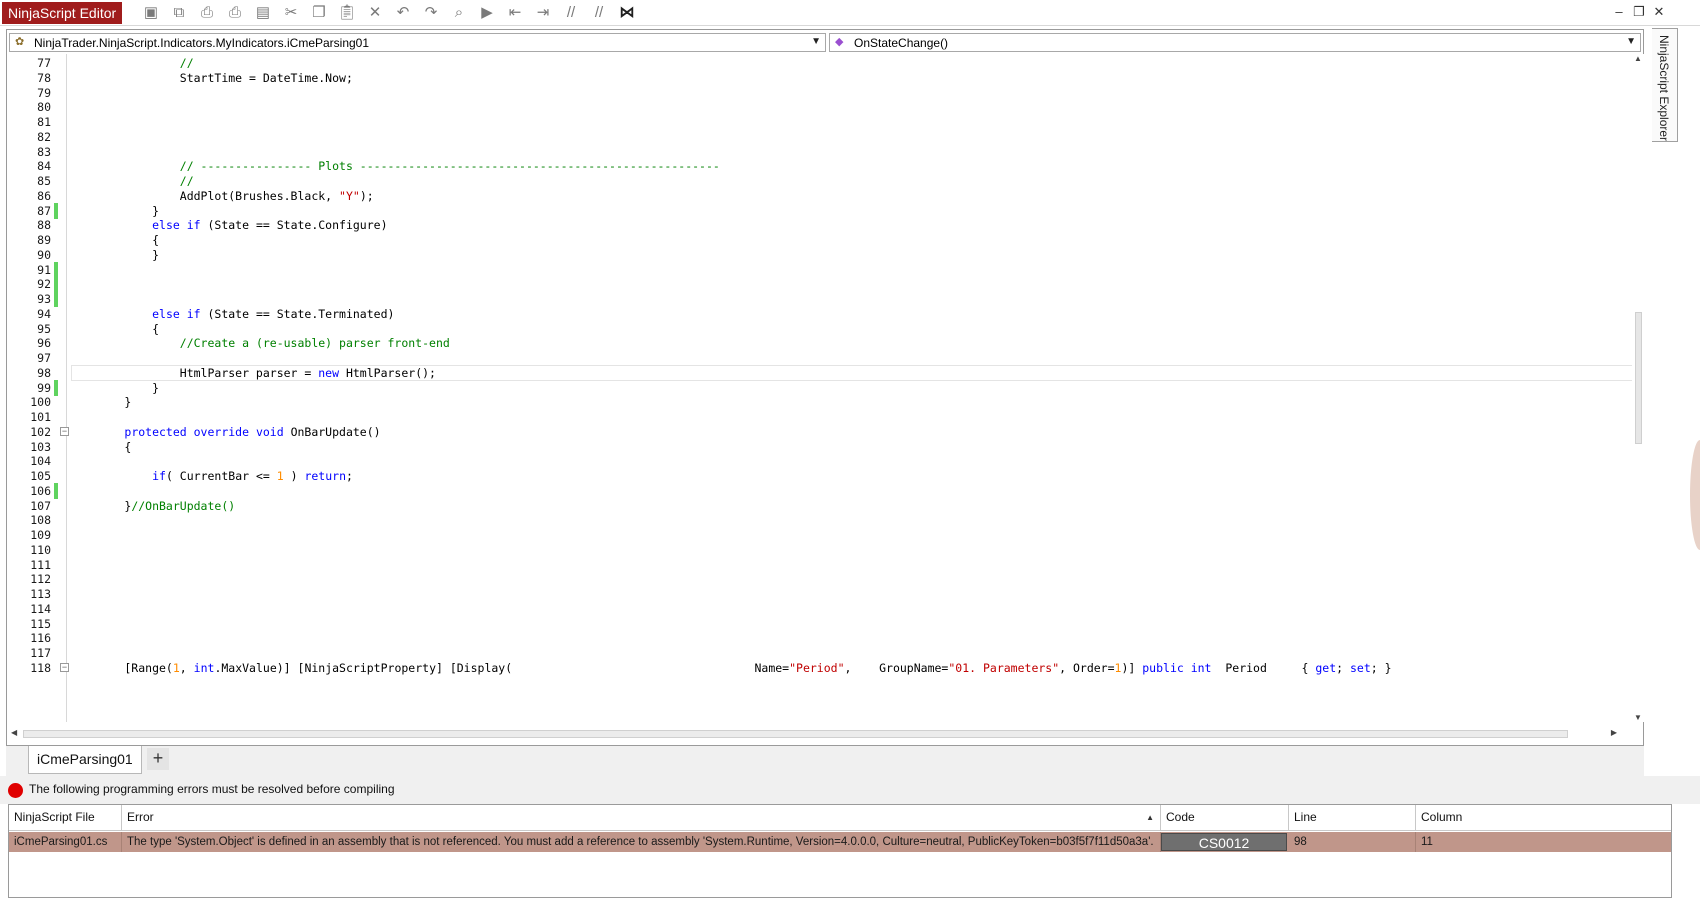  I want to click on uncomment-icon: //, so click(599, 13).